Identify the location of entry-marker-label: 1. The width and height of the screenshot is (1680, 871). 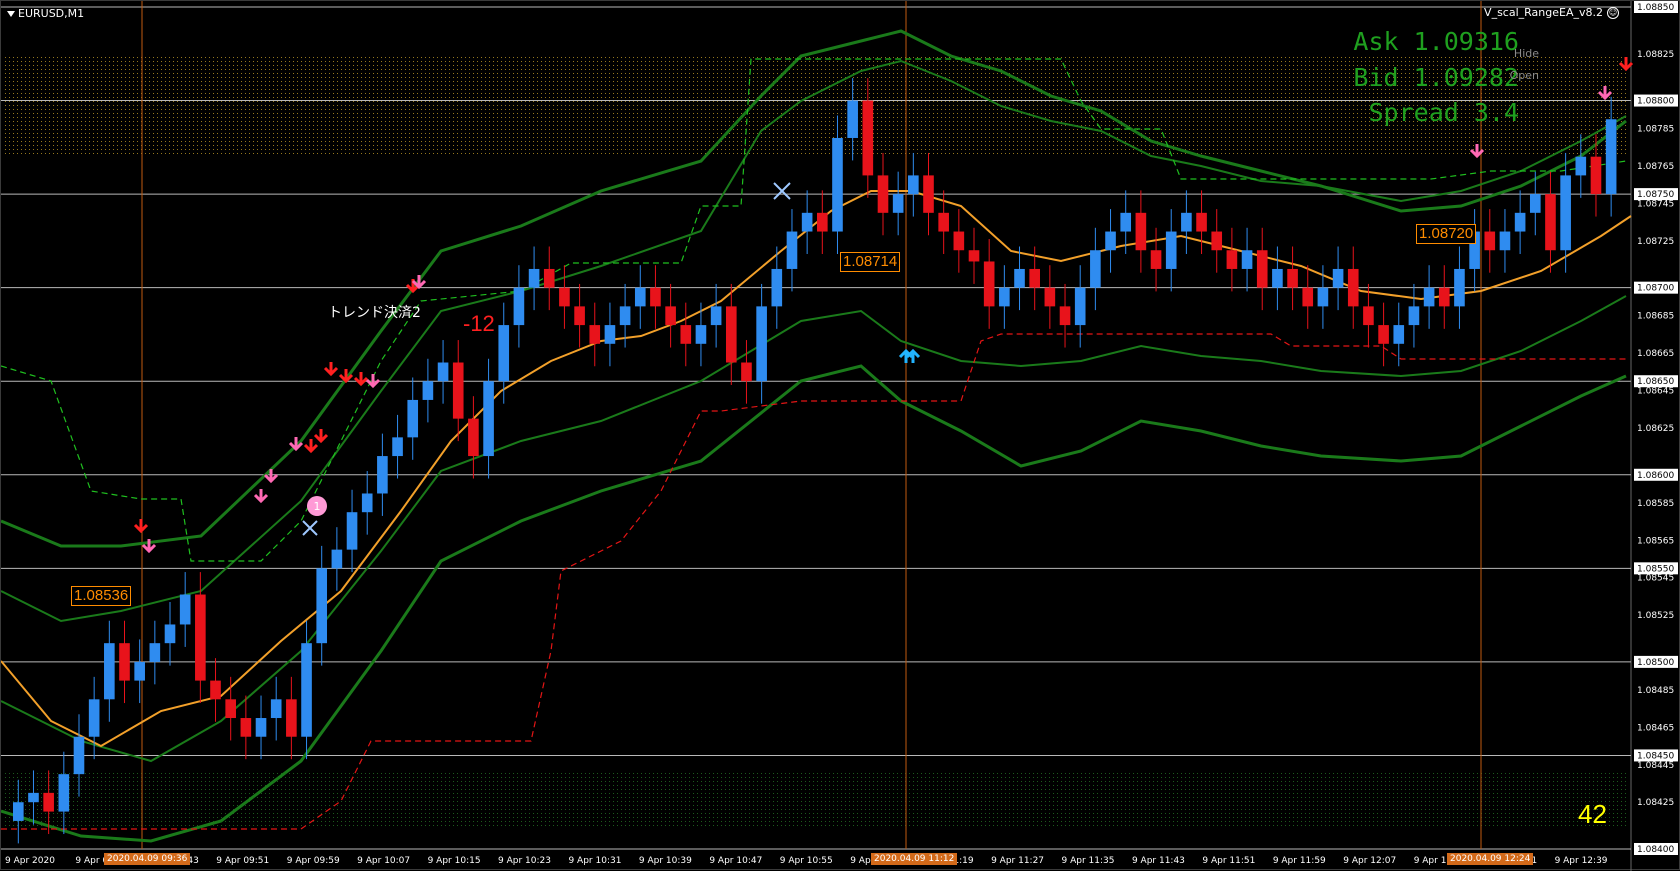
(317, 506).